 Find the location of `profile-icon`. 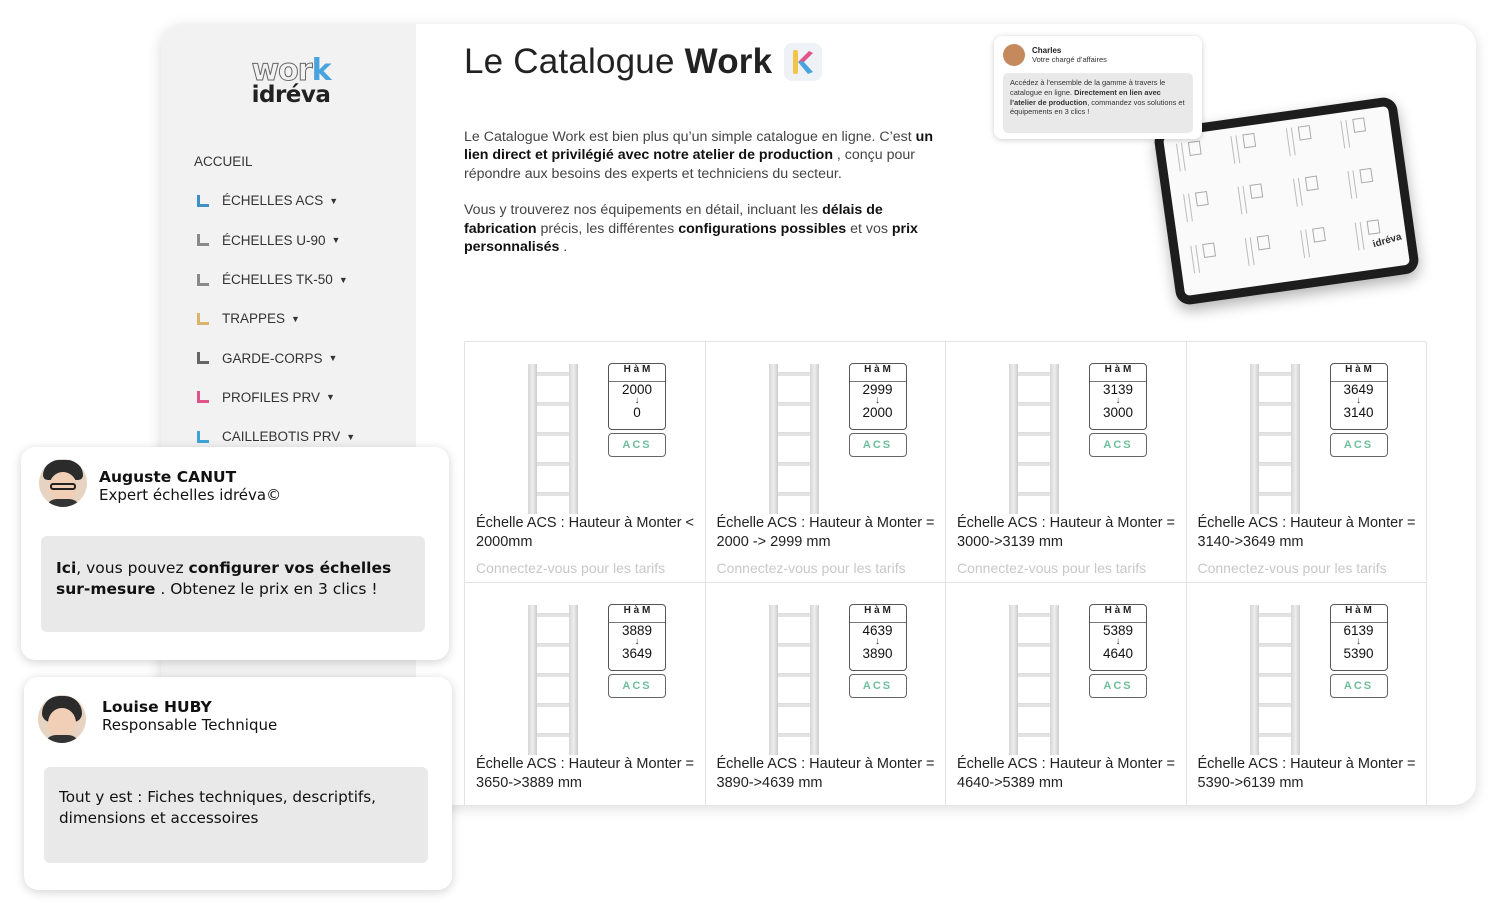

profile-icon is located at coordinates (203, 397).